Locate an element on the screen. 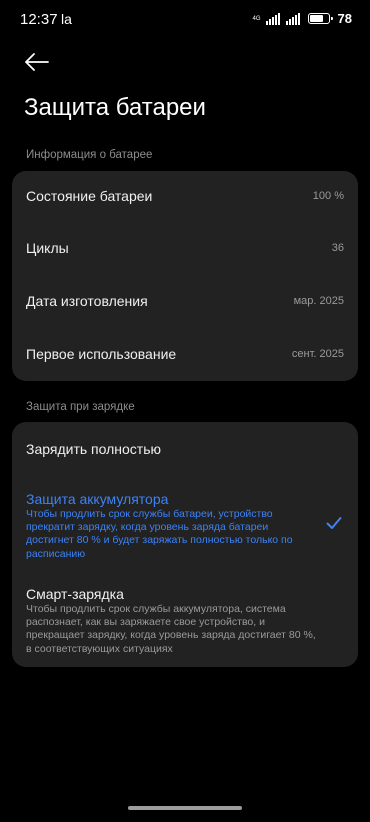 Image resolution: width=370 pixels, height=822 pixels. status-app-indicator: la is located at coordinates (66, 19).